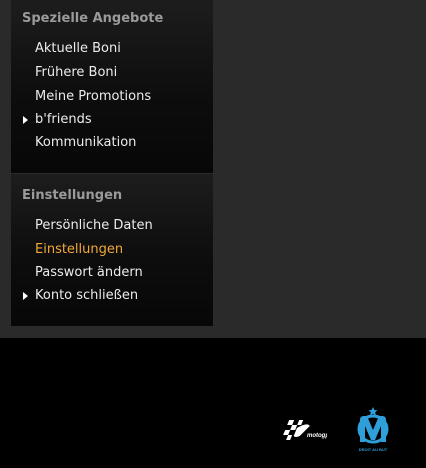  I want to click on menu-item-settings: Einstellungen, so click(79, 249).